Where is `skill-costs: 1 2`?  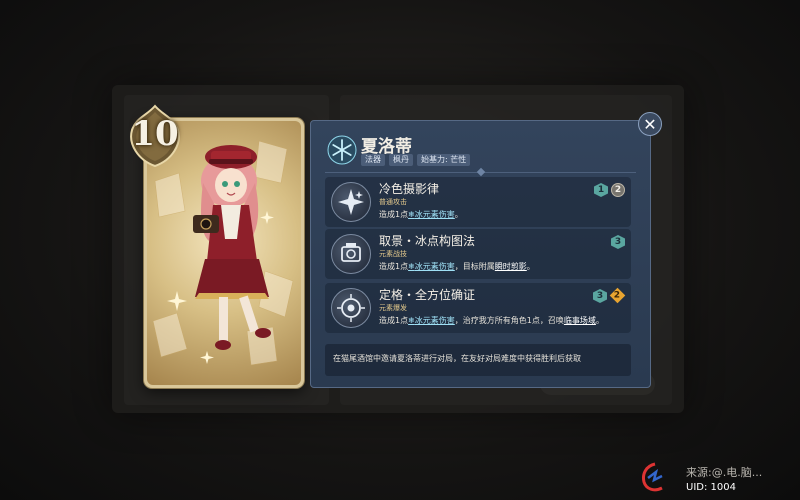
skill-costs: 1 2 is located at coordinates (609, 190).